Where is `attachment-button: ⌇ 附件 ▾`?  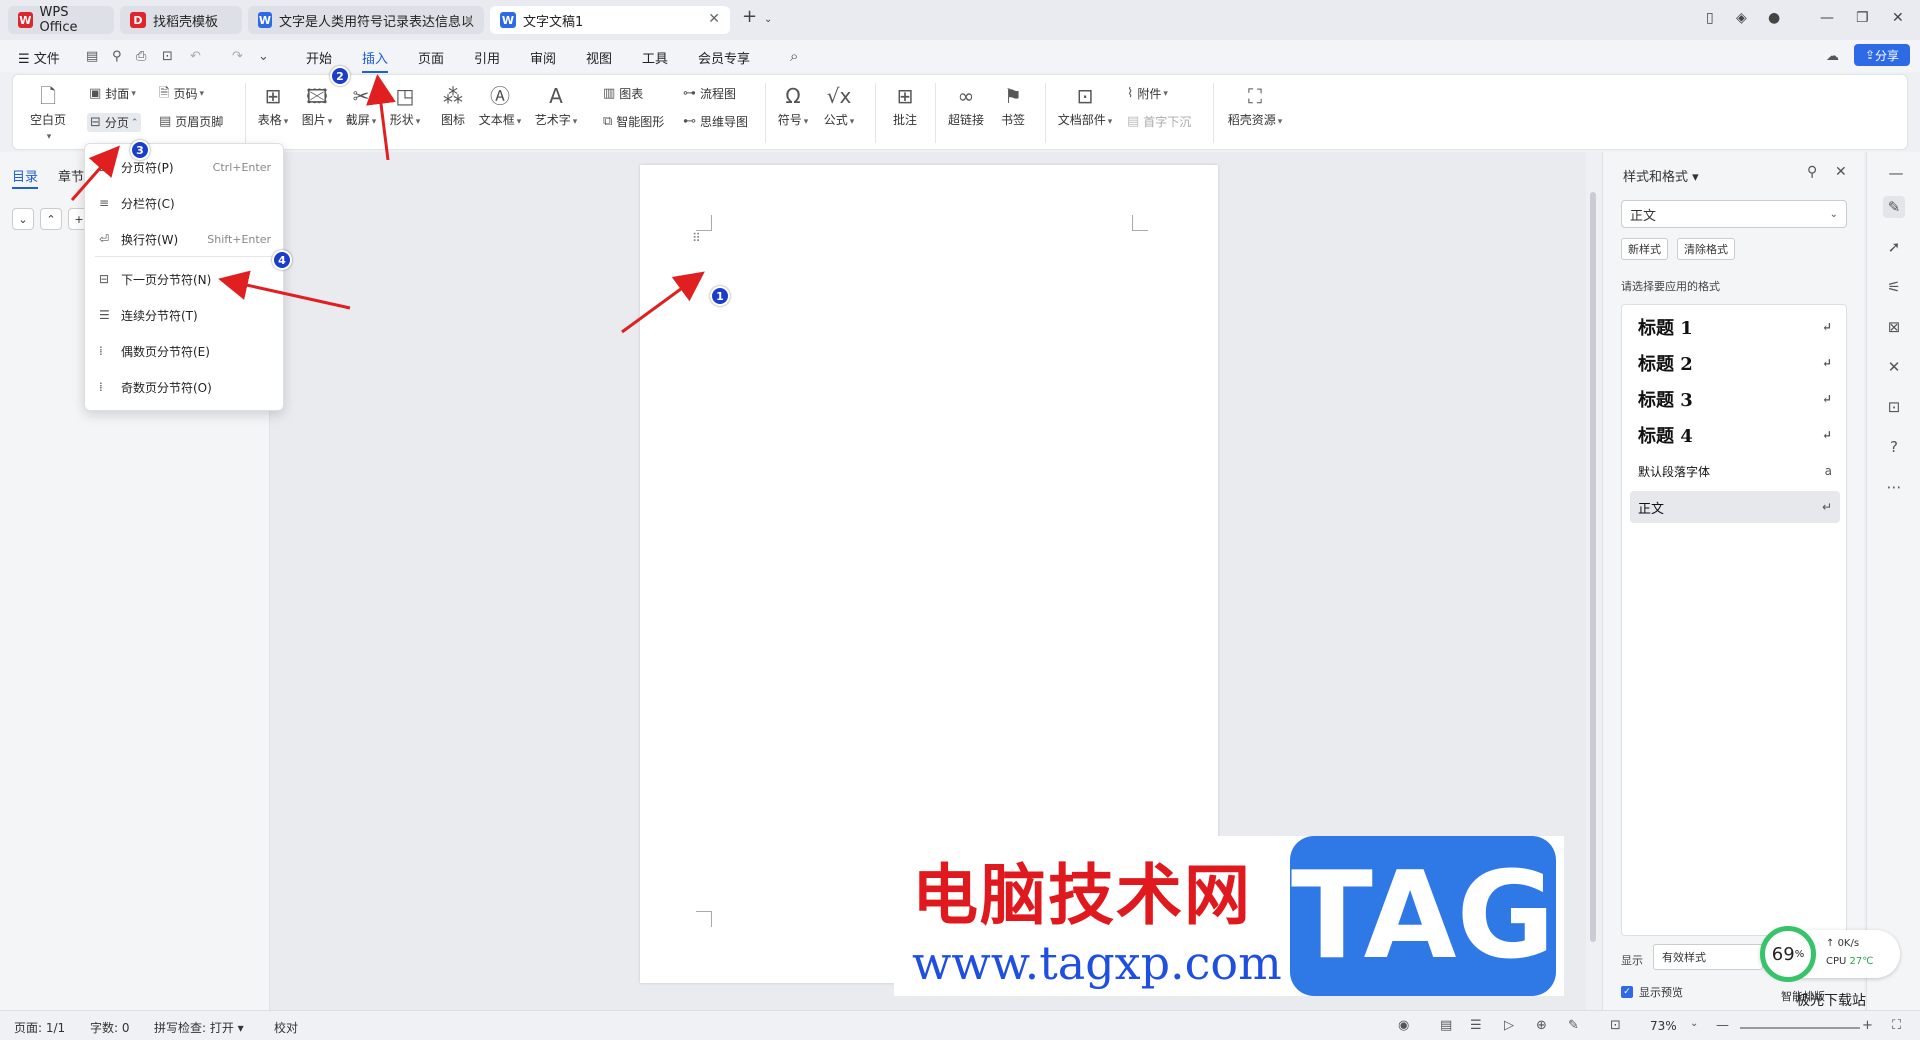
attachment-button: ⌇ 附件 ▾ is located at coordinates (1147, 93).